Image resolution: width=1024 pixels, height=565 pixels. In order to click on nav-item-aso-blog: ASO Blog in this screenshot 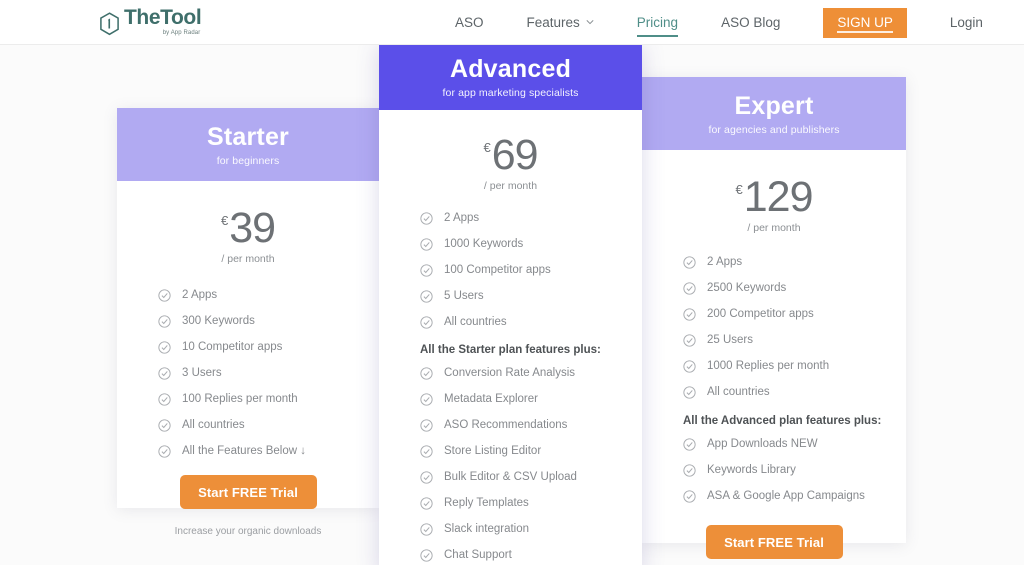, I will do `click(750, 22)`.